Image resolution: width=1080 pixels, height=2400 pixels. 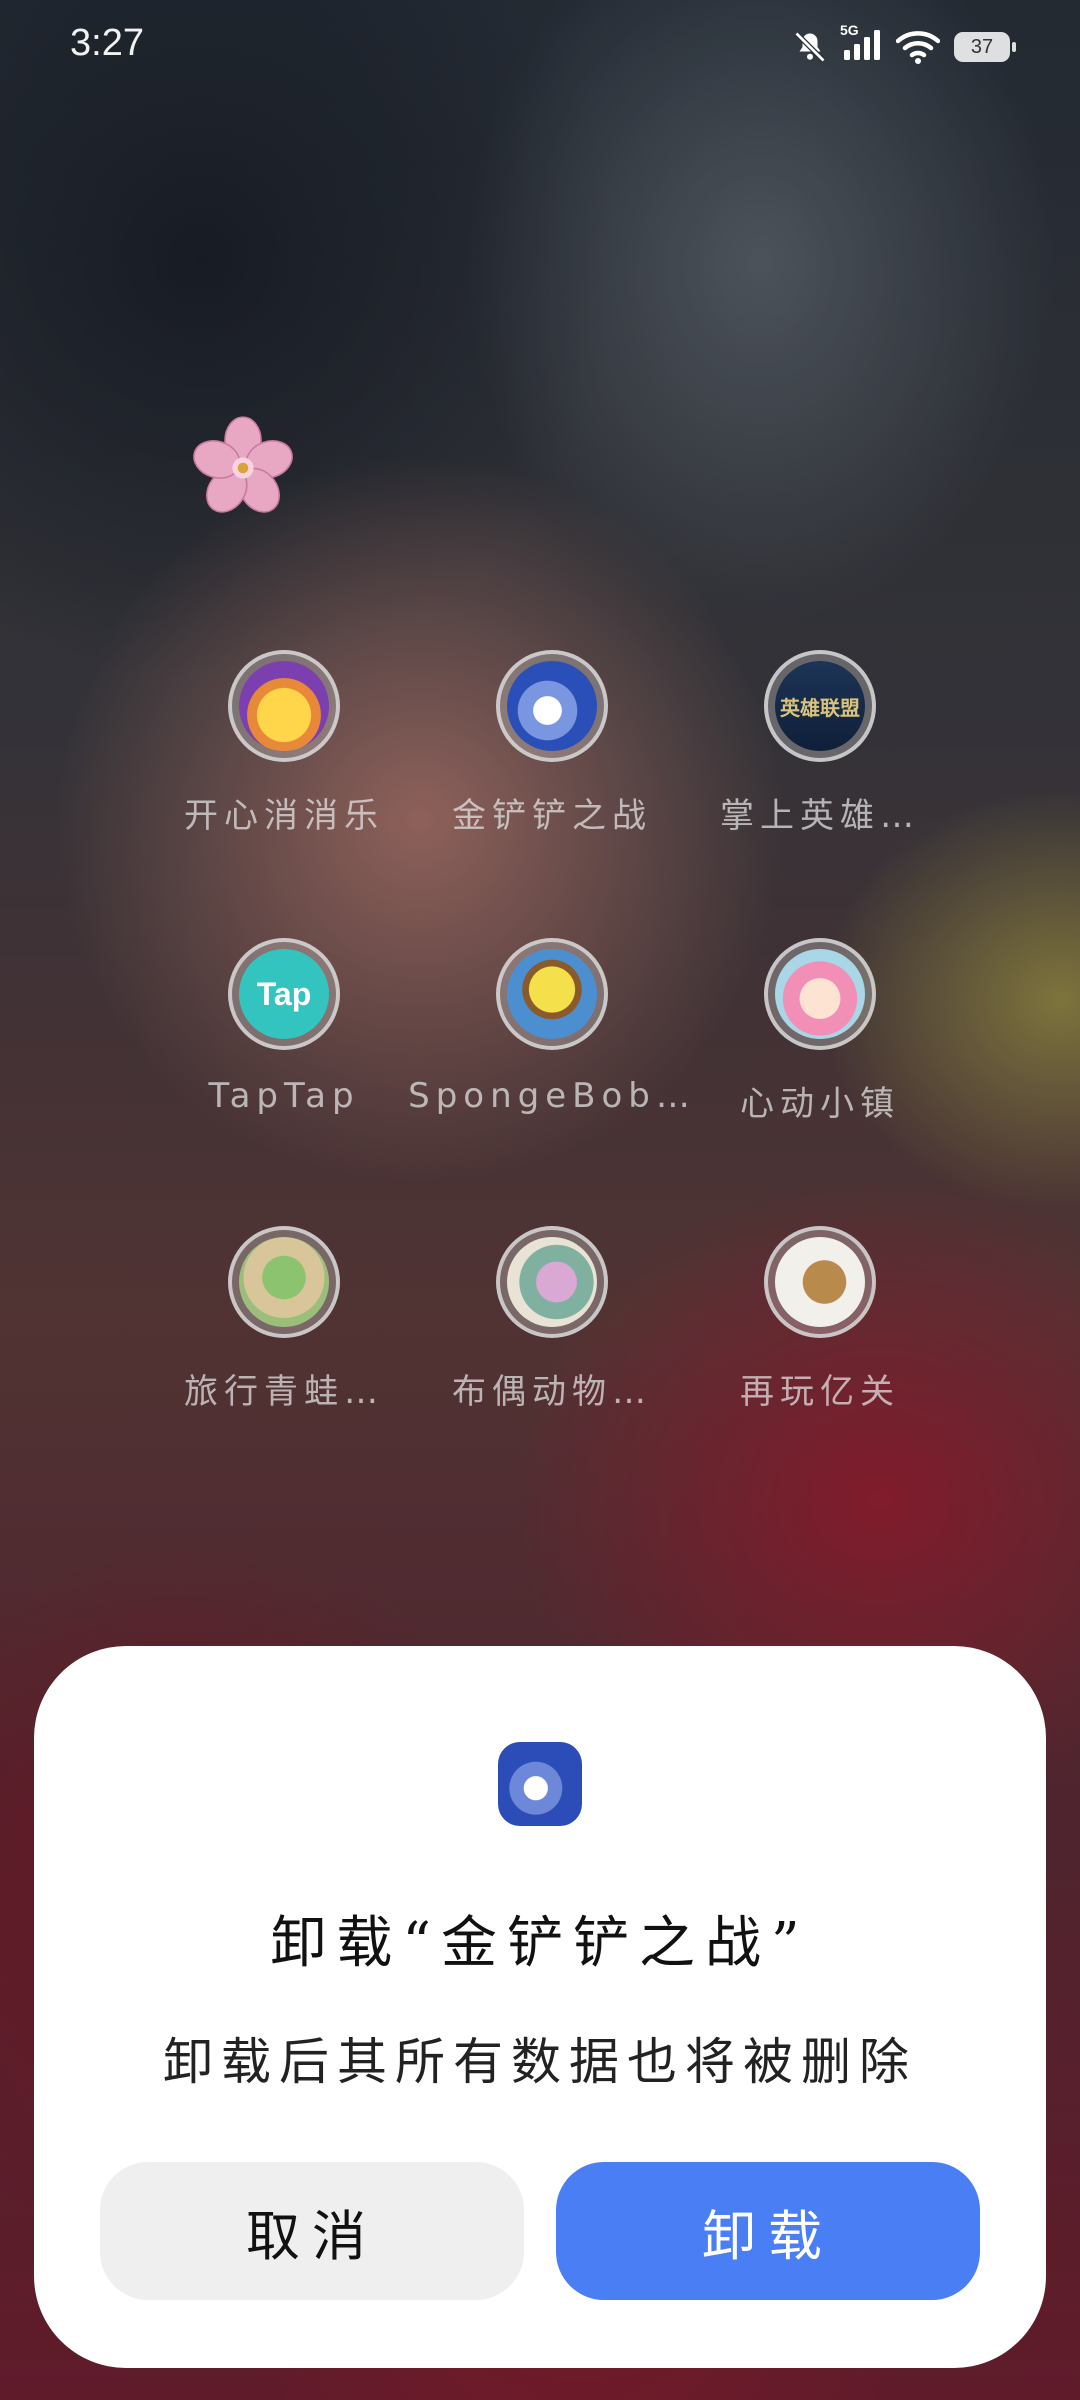 I want to click on mute-bell-icon, so click(x=810, y=47).